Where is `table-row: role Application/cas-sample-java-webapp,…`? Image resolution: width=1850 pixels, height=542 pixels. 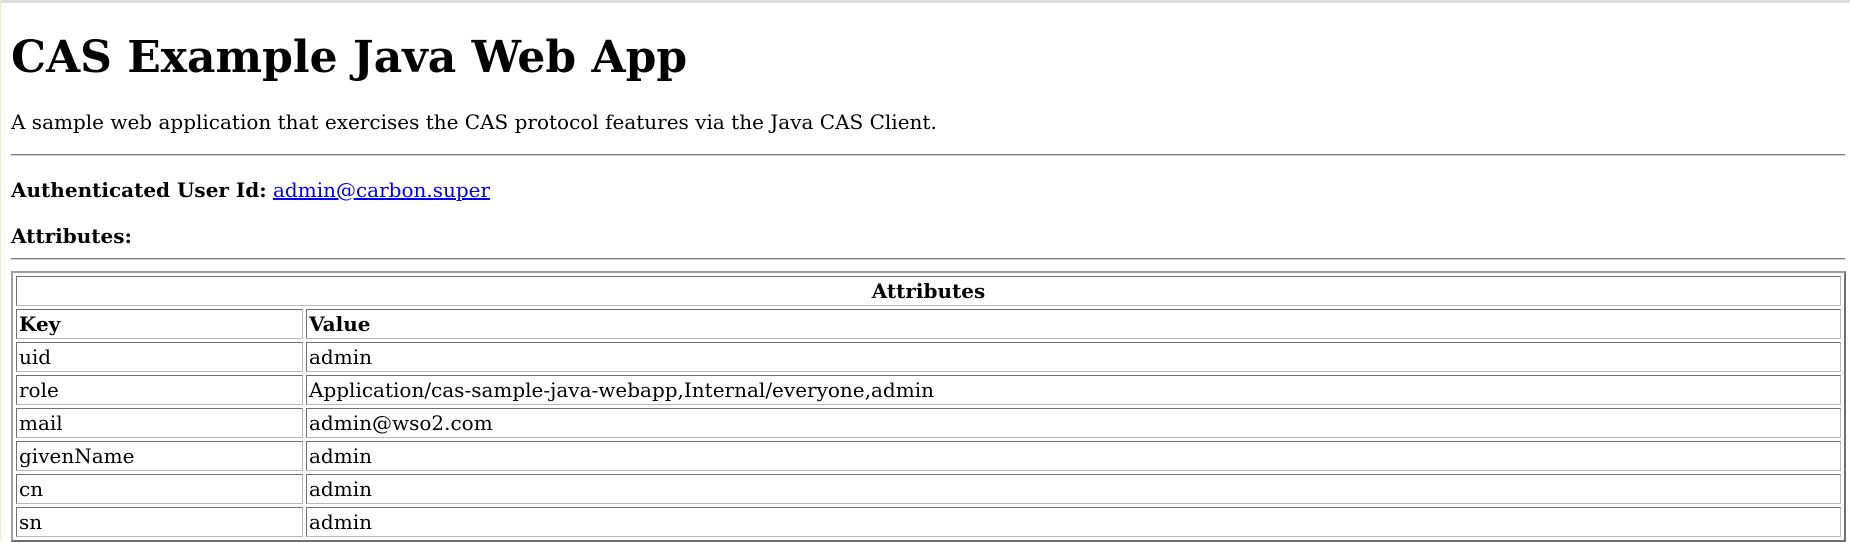 table-row: role Application/cas-sample-java-webapp,… is located at coordinates (928, 390).